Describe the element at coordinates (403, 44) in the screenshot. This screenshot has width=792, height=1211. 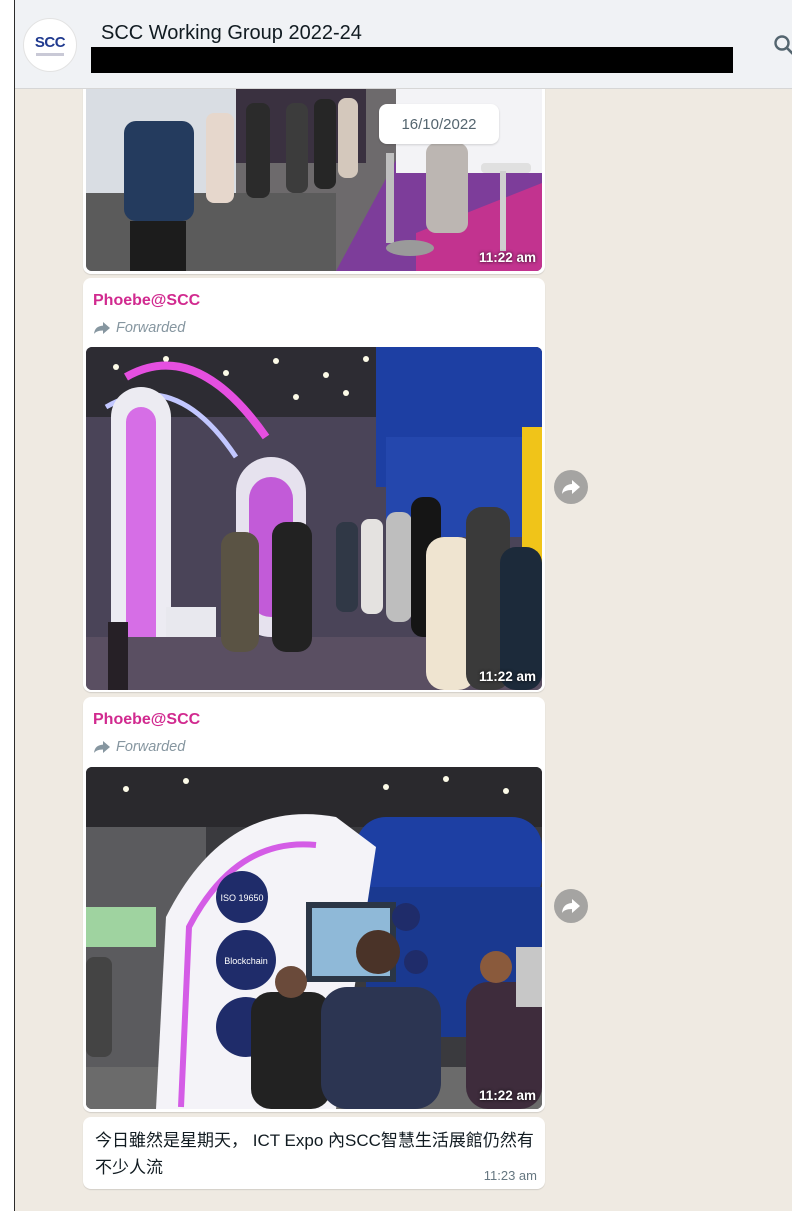
I see `chat-header: SCC SCC Working Group 2022-24` at that location.